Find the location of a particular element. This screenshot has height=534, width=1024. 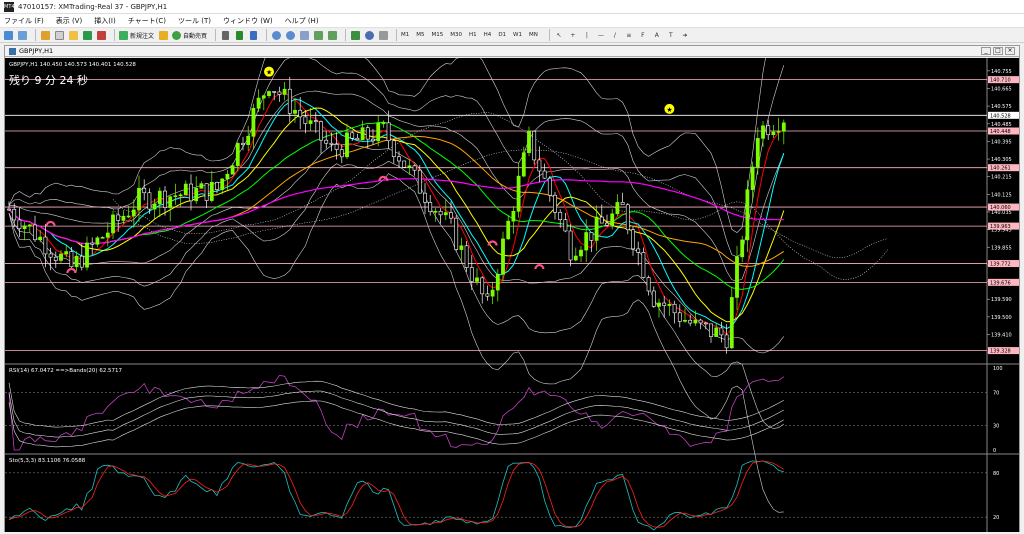

text-label-button: T is located at coordinates (671, 35).